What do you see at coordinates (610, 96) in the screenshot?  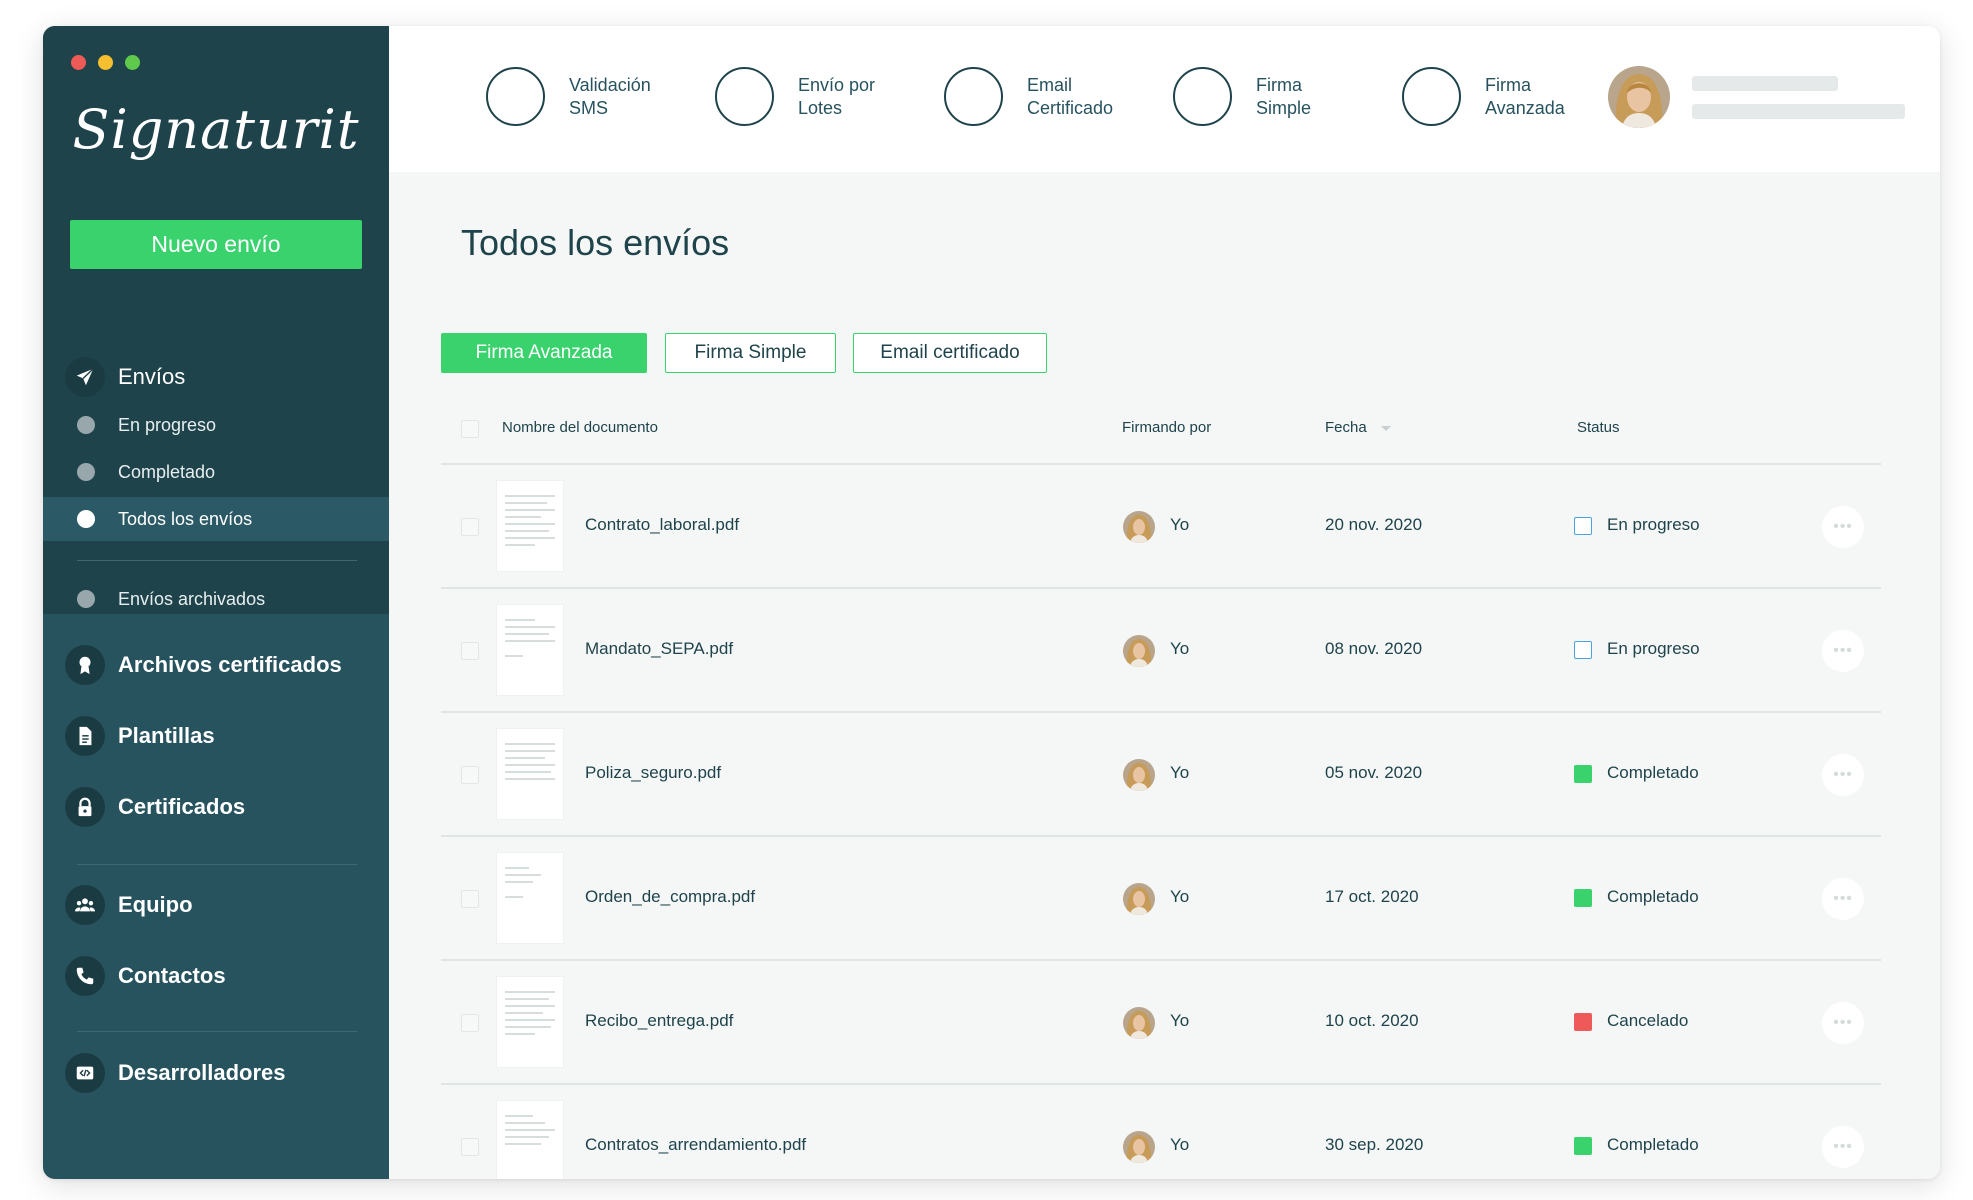 I see `feature-label: Validación SMS` at bounding box center [610, 96].